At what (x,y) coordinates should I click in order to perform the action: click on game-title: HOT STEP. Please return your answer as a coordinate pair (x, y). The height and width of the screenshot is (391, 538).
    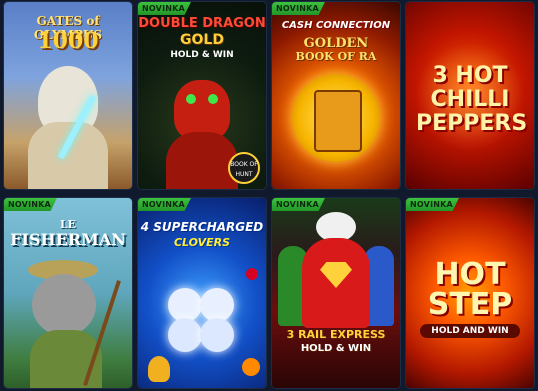
    Looking at the image, I should click on (470, 289).